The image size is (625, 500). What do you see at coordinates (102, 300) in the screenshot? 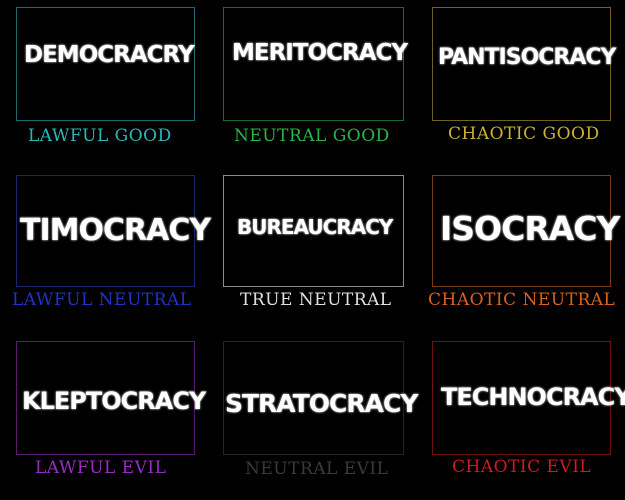
I see `alignment-label: LAWFUL NEUTRAL` at bounding box center [102, 300].